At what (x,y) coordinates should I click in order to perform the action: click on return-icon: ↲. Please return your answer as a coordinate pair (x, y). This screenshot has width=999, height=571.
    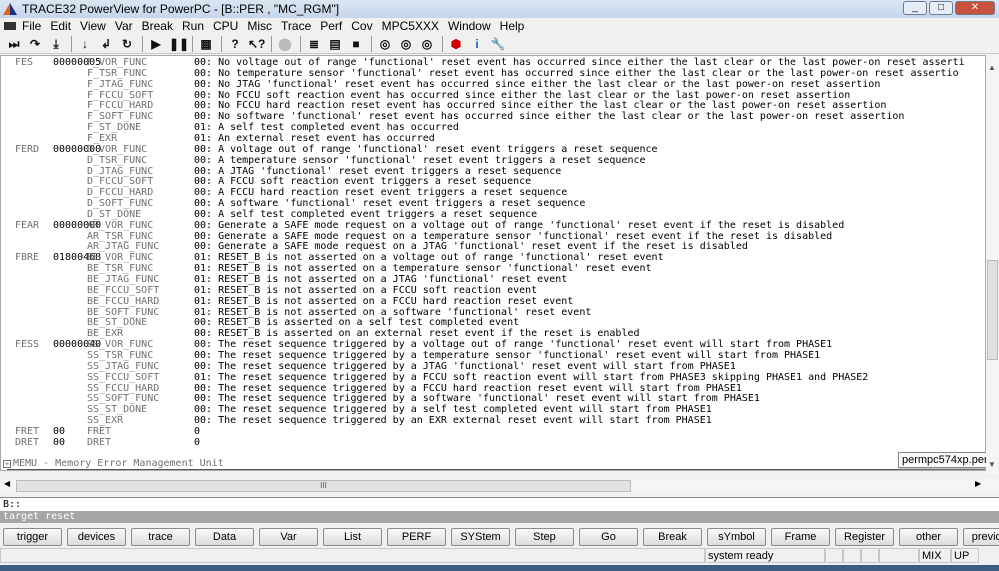
    Looking at the image, I should click on (106, 44).